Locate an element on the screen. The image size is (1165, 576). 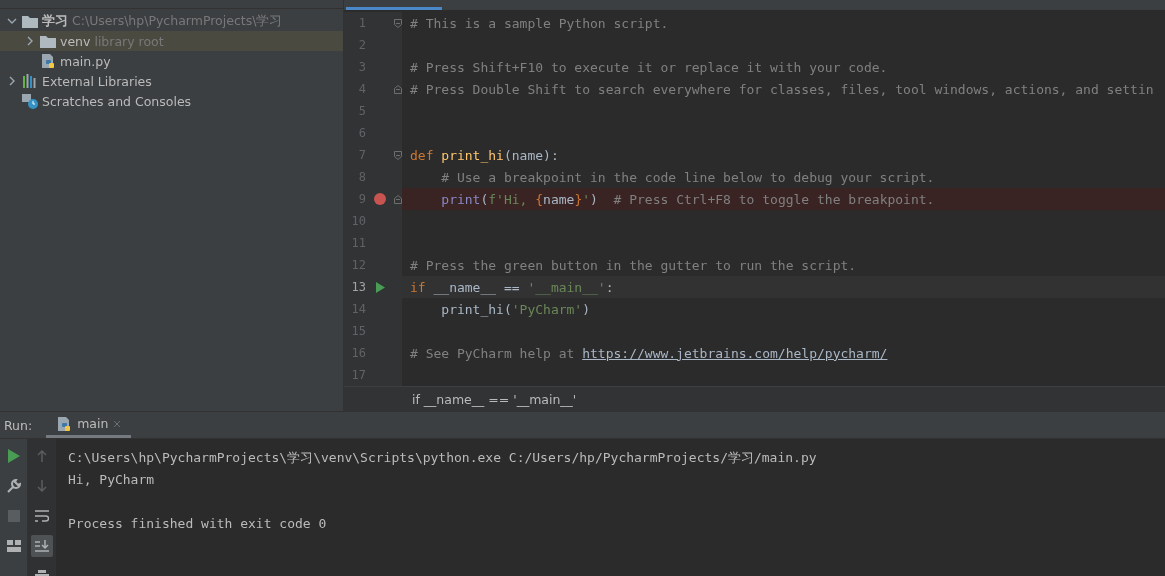
tree-item-label: External Libraries is located at coordinates (97, 81).